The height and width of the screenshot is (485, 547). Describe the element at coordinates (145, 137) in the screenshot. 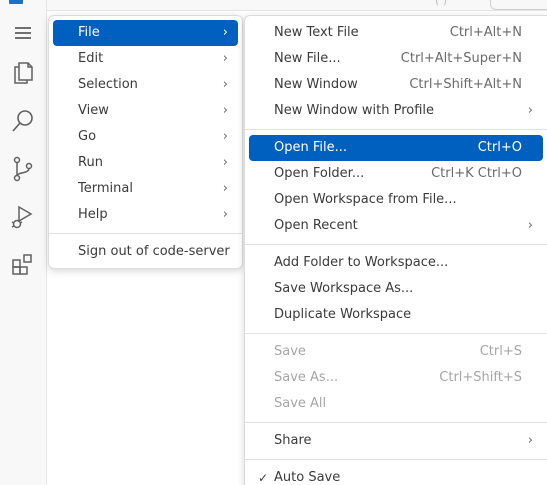

I see `menu-item-go: Go ›` at that location.